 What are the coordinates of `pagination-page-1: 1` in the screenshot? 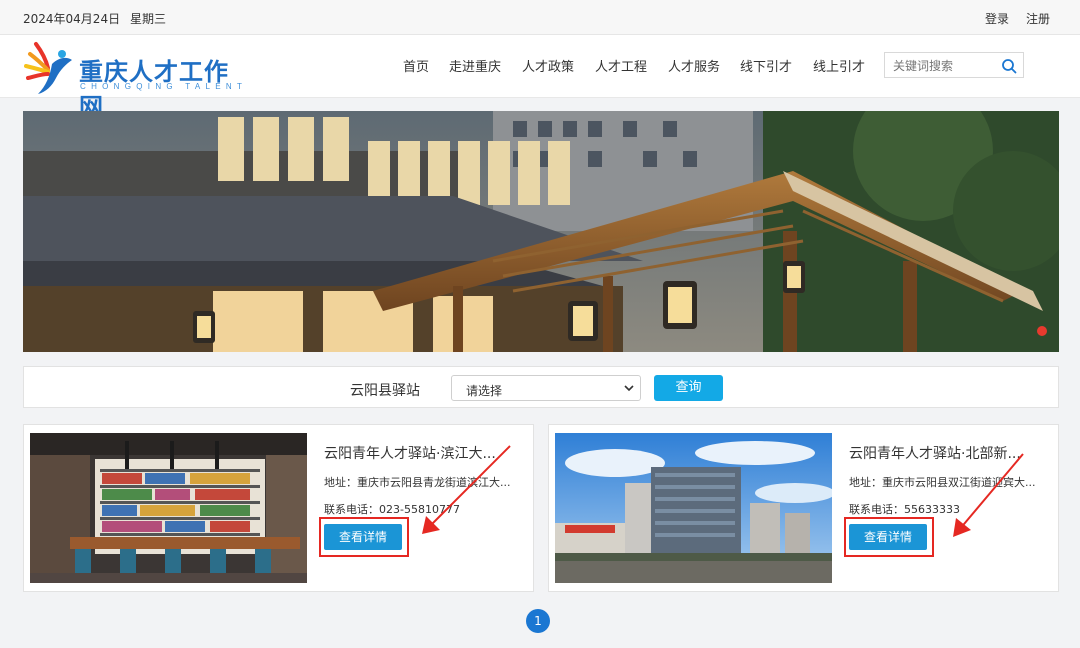 It's located at (538, 621).